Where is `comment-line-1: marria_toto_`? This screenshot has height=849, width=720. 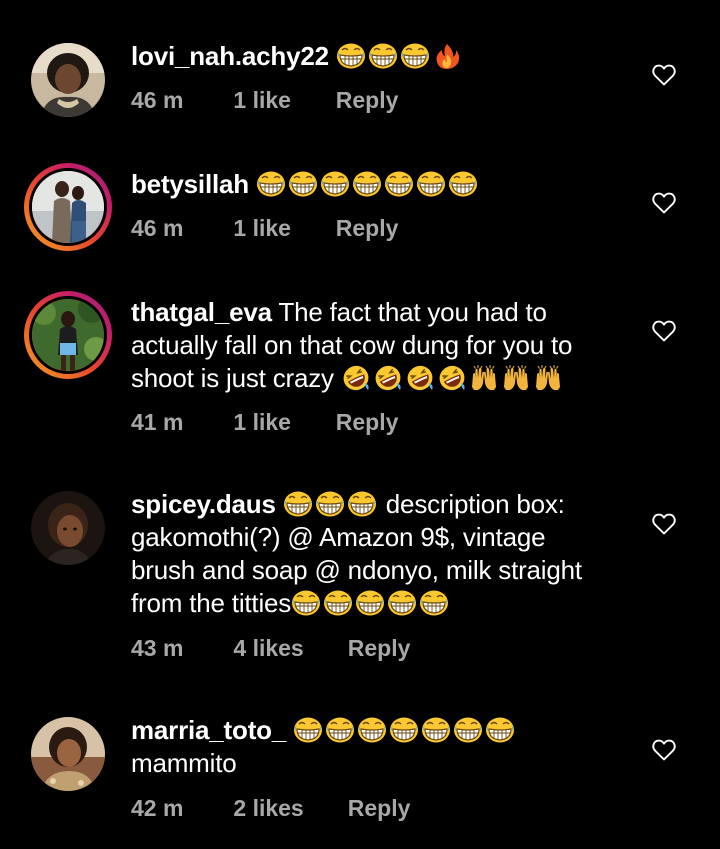
comment-line-1: marria_toto_ is located at coordinates (381, 730).